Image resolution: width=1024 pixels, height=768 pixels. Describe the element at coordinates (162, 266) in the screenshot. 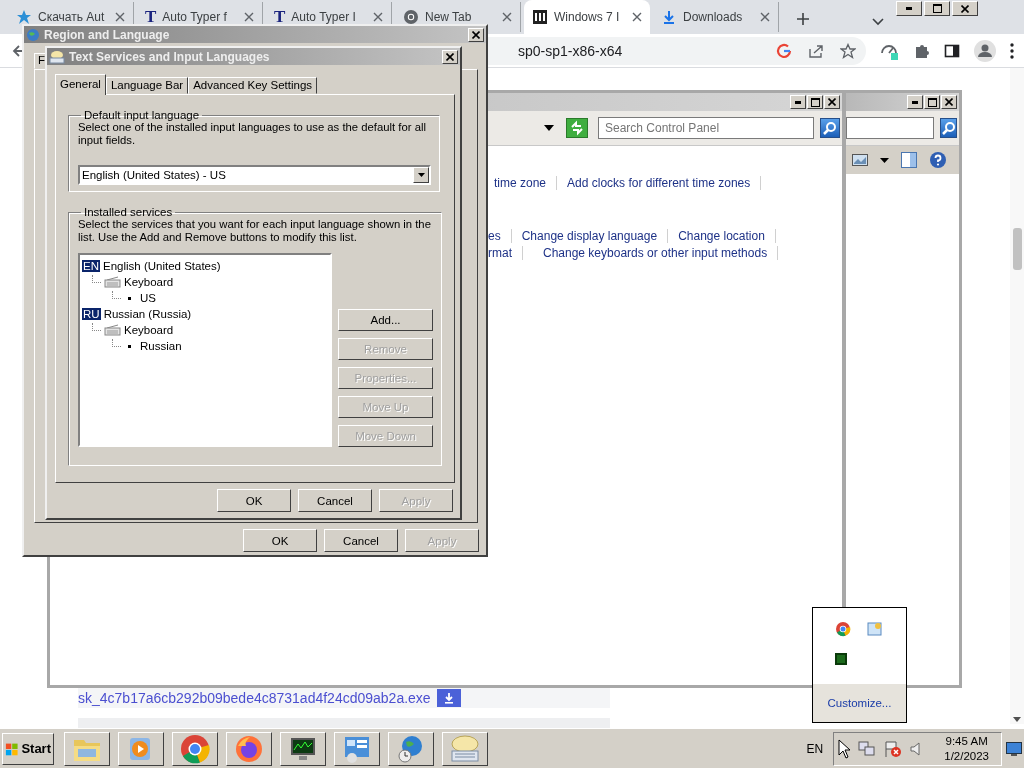

I see `tree-item: English (United States)` at that location.